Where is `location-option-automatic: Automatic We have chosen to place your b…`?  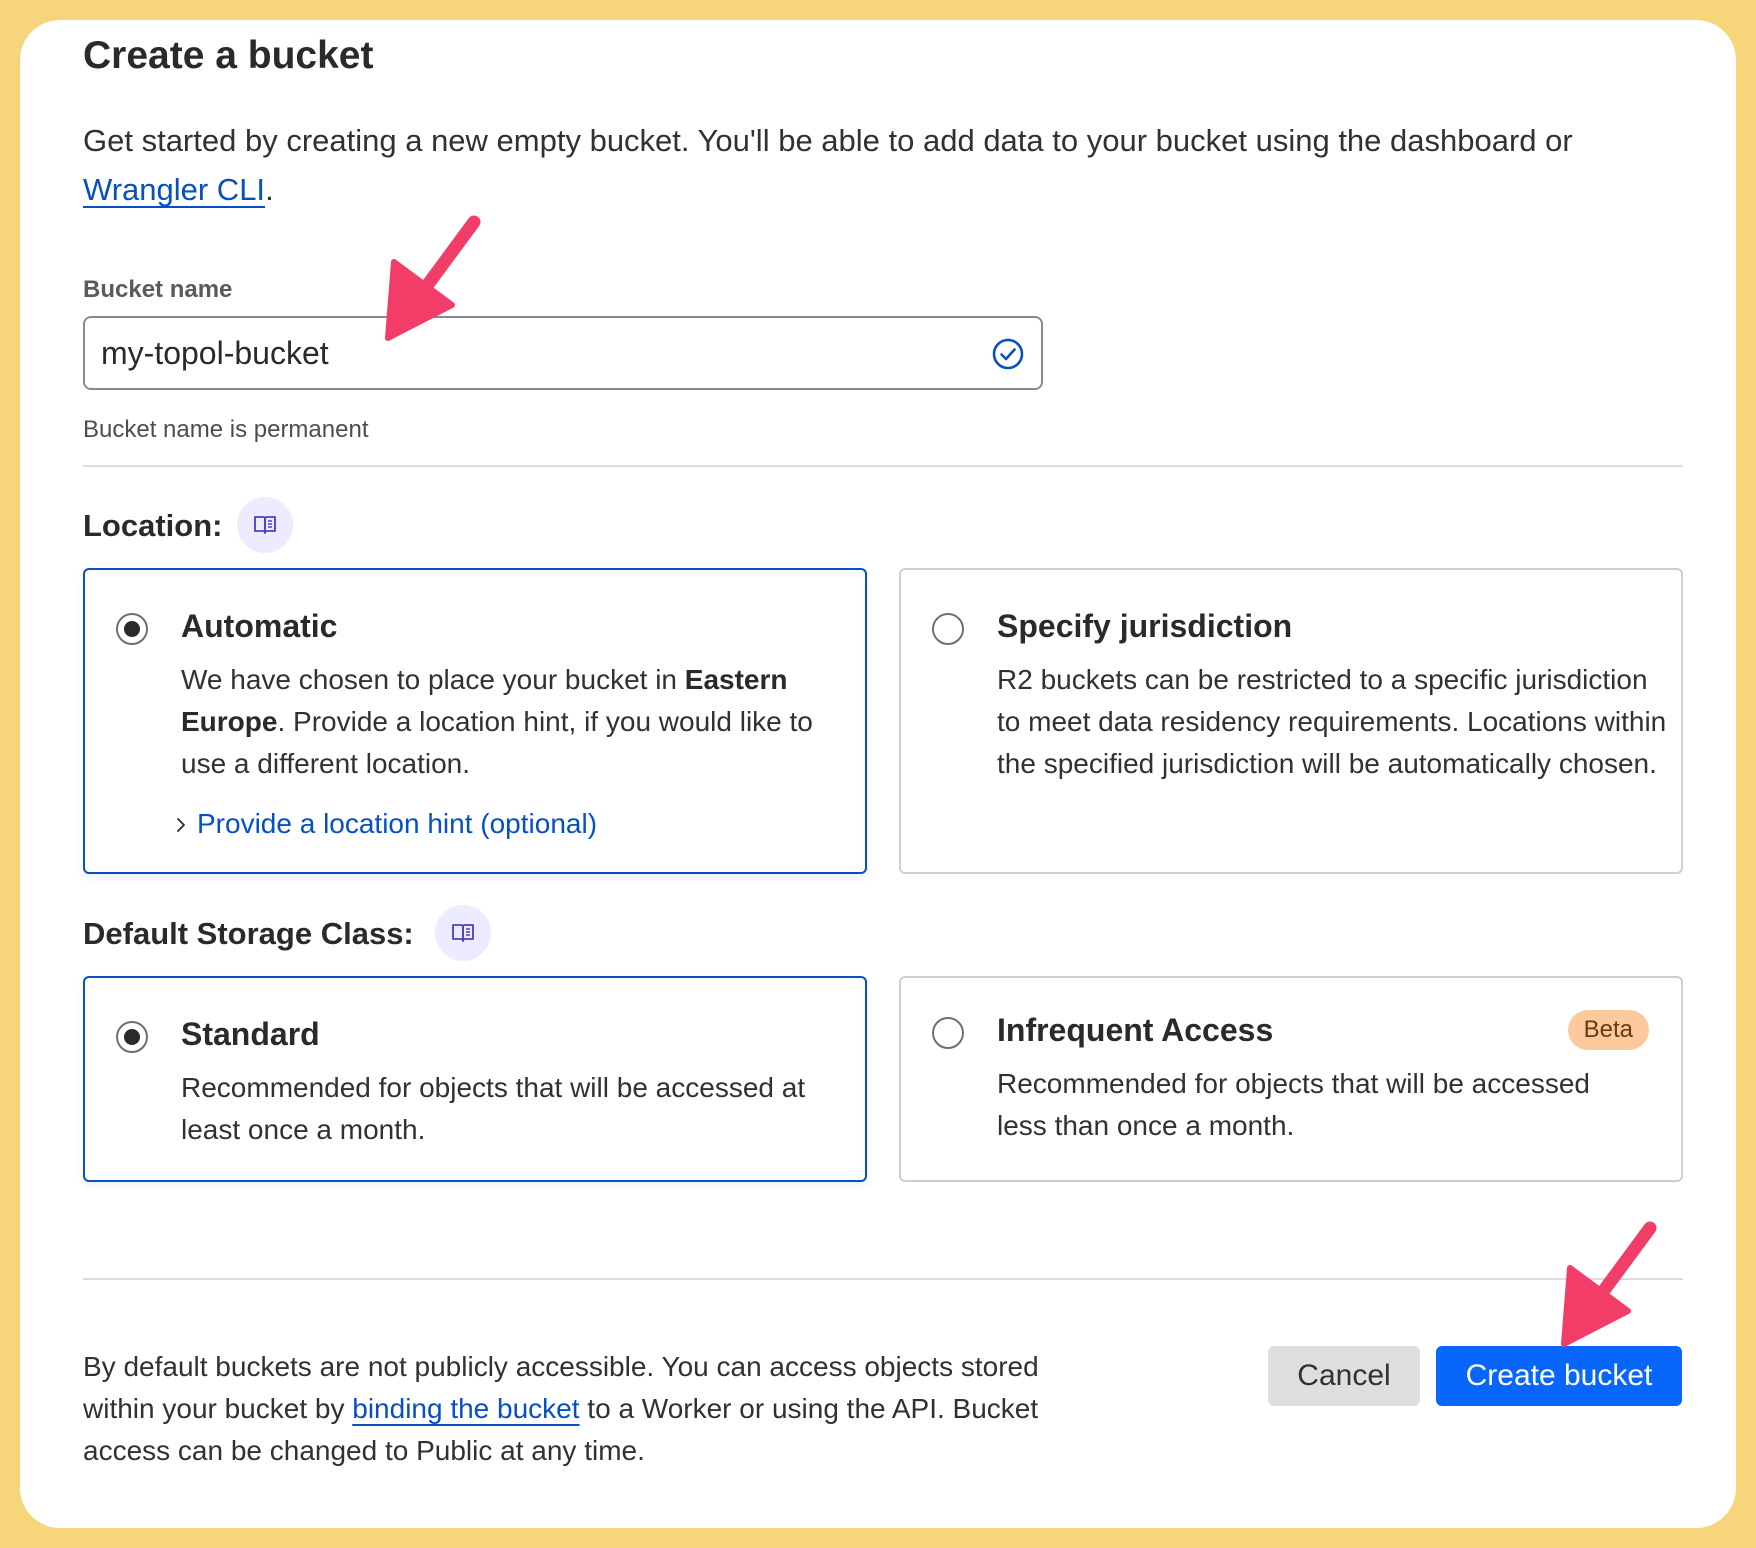
location-option-automatic: Automatic We have chosen to place your b… is located at coordinates (475, 721).